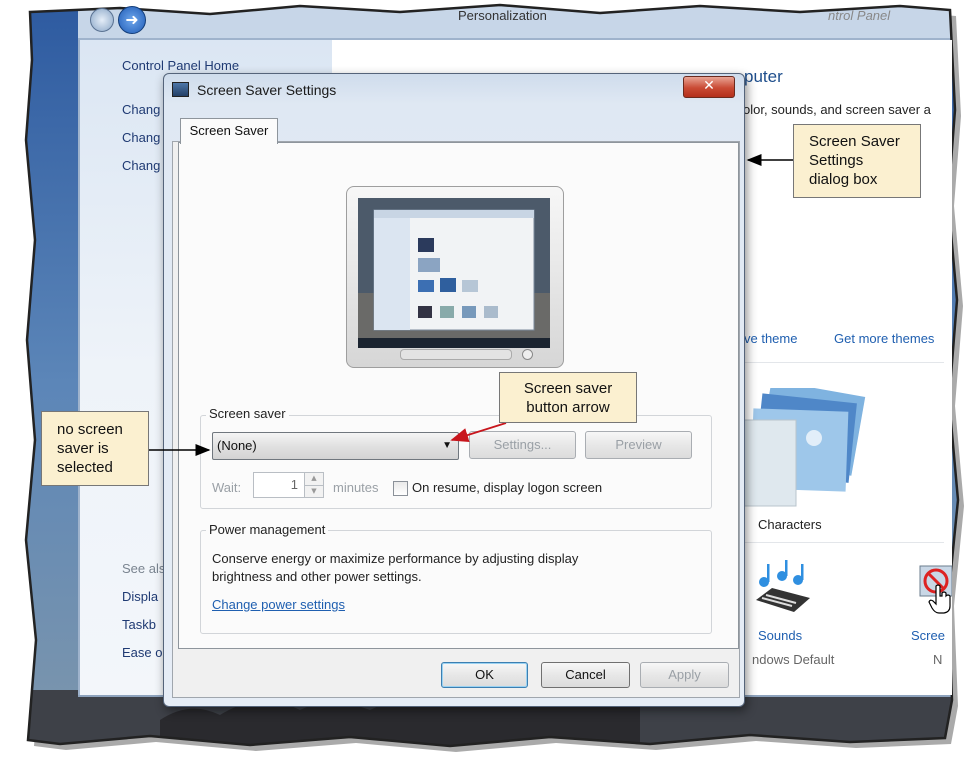  I want to click on nav-item-3: Chang, so click(141, 165).